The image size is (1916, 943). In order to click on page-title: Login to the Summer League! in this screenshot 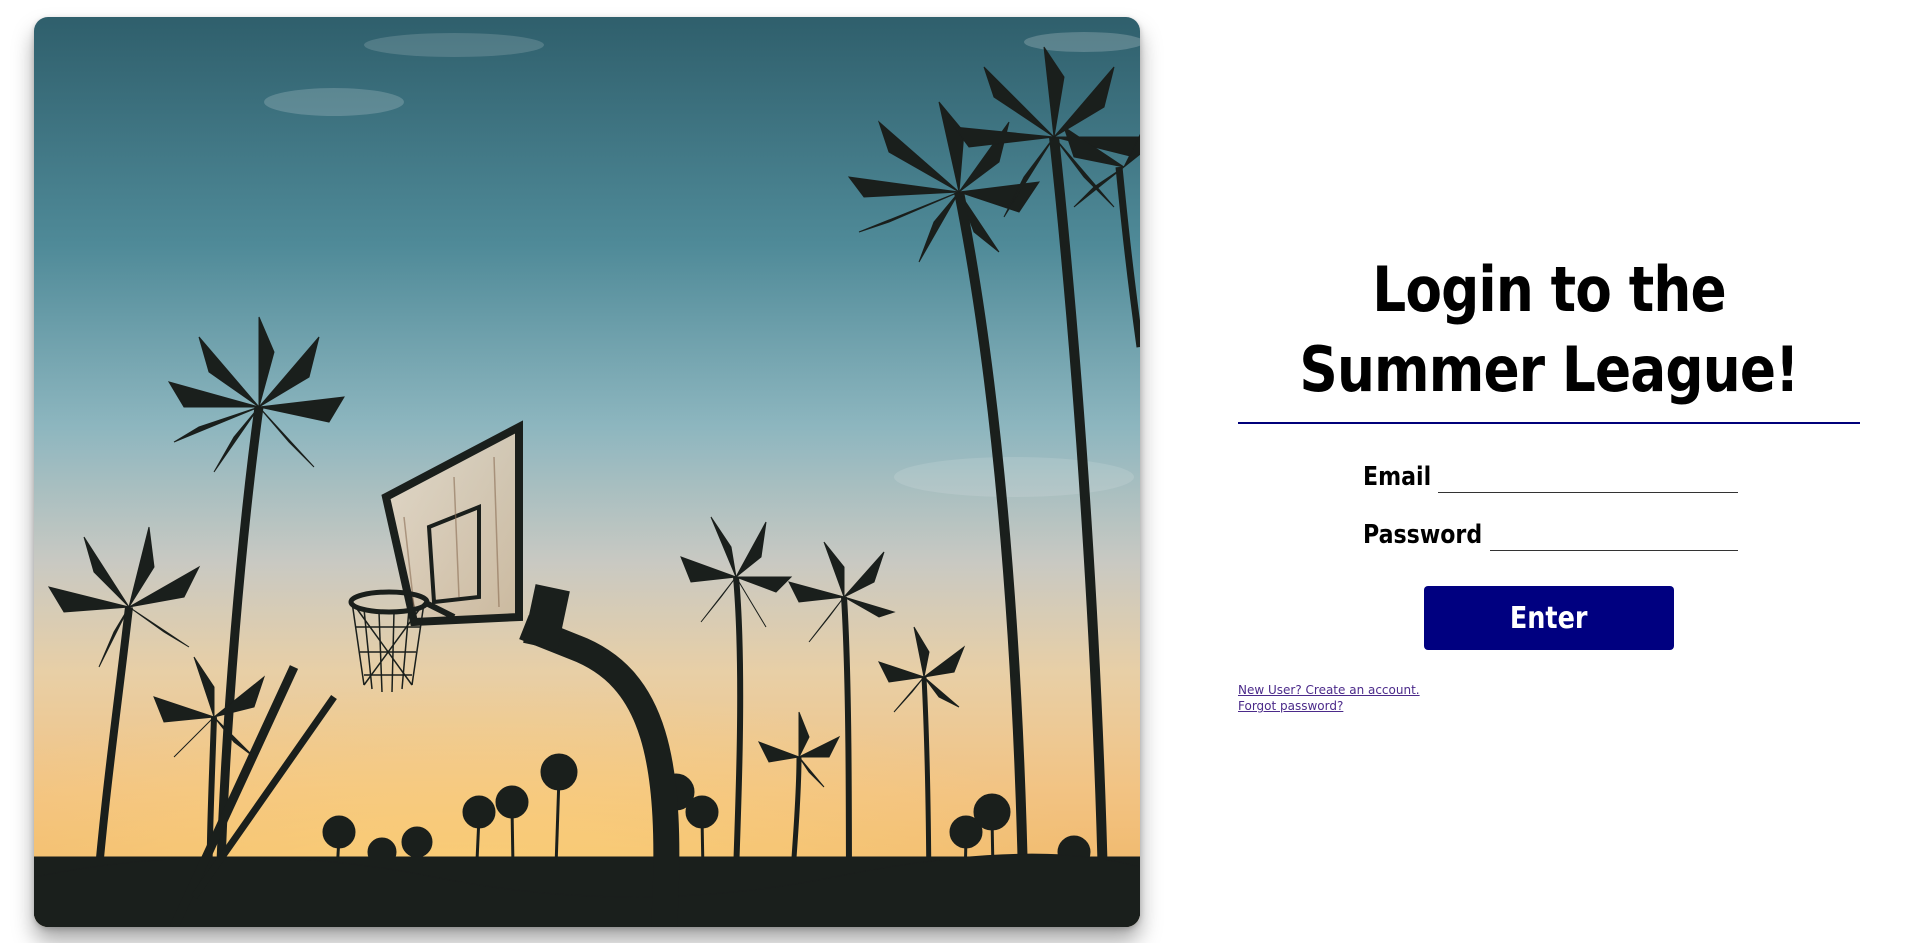, I will do `click(1549, 329)`.